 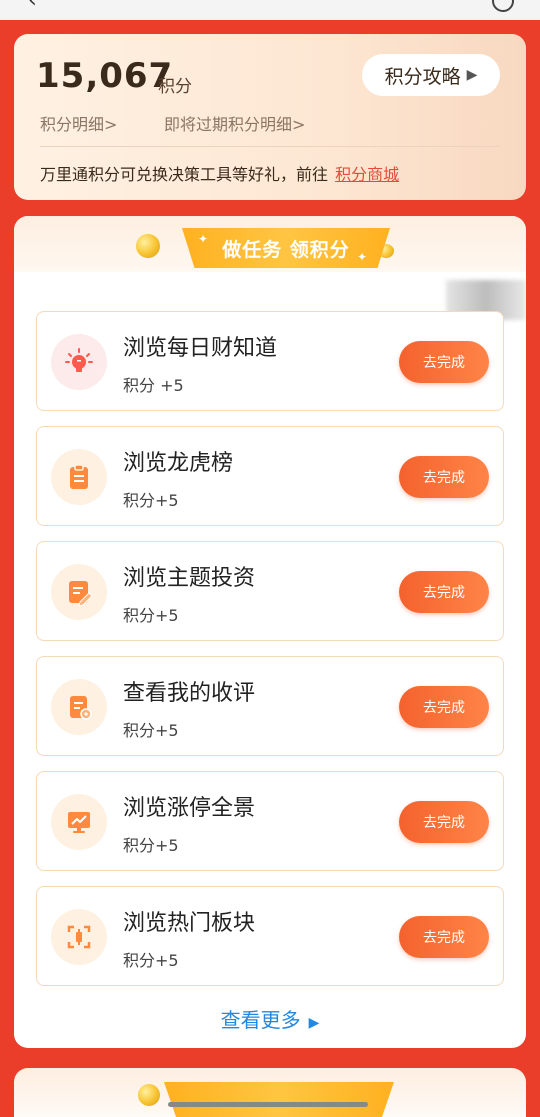 I want to click on points-strategy-button: 积分攻略 ▶, so click(x=431, y=75).